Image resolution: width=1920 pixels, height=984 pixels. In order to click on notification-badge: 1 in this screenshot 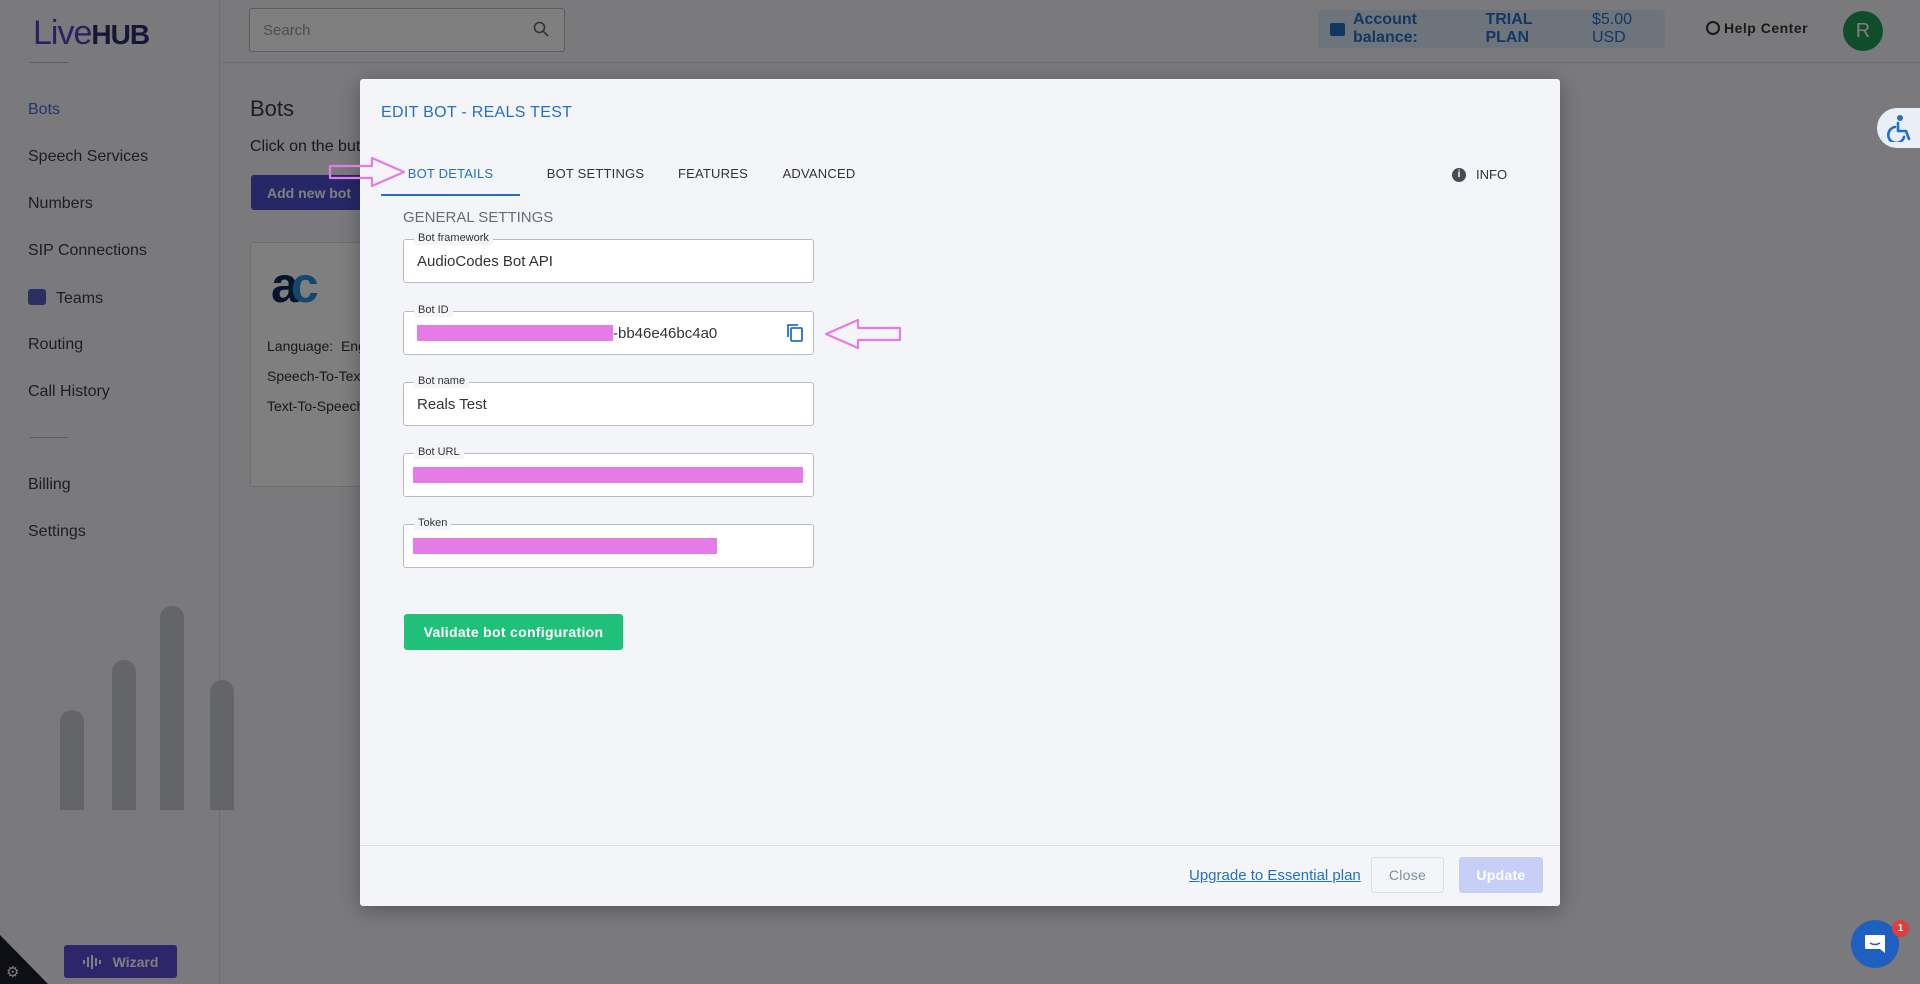, I will do `click(1900, 928)`.